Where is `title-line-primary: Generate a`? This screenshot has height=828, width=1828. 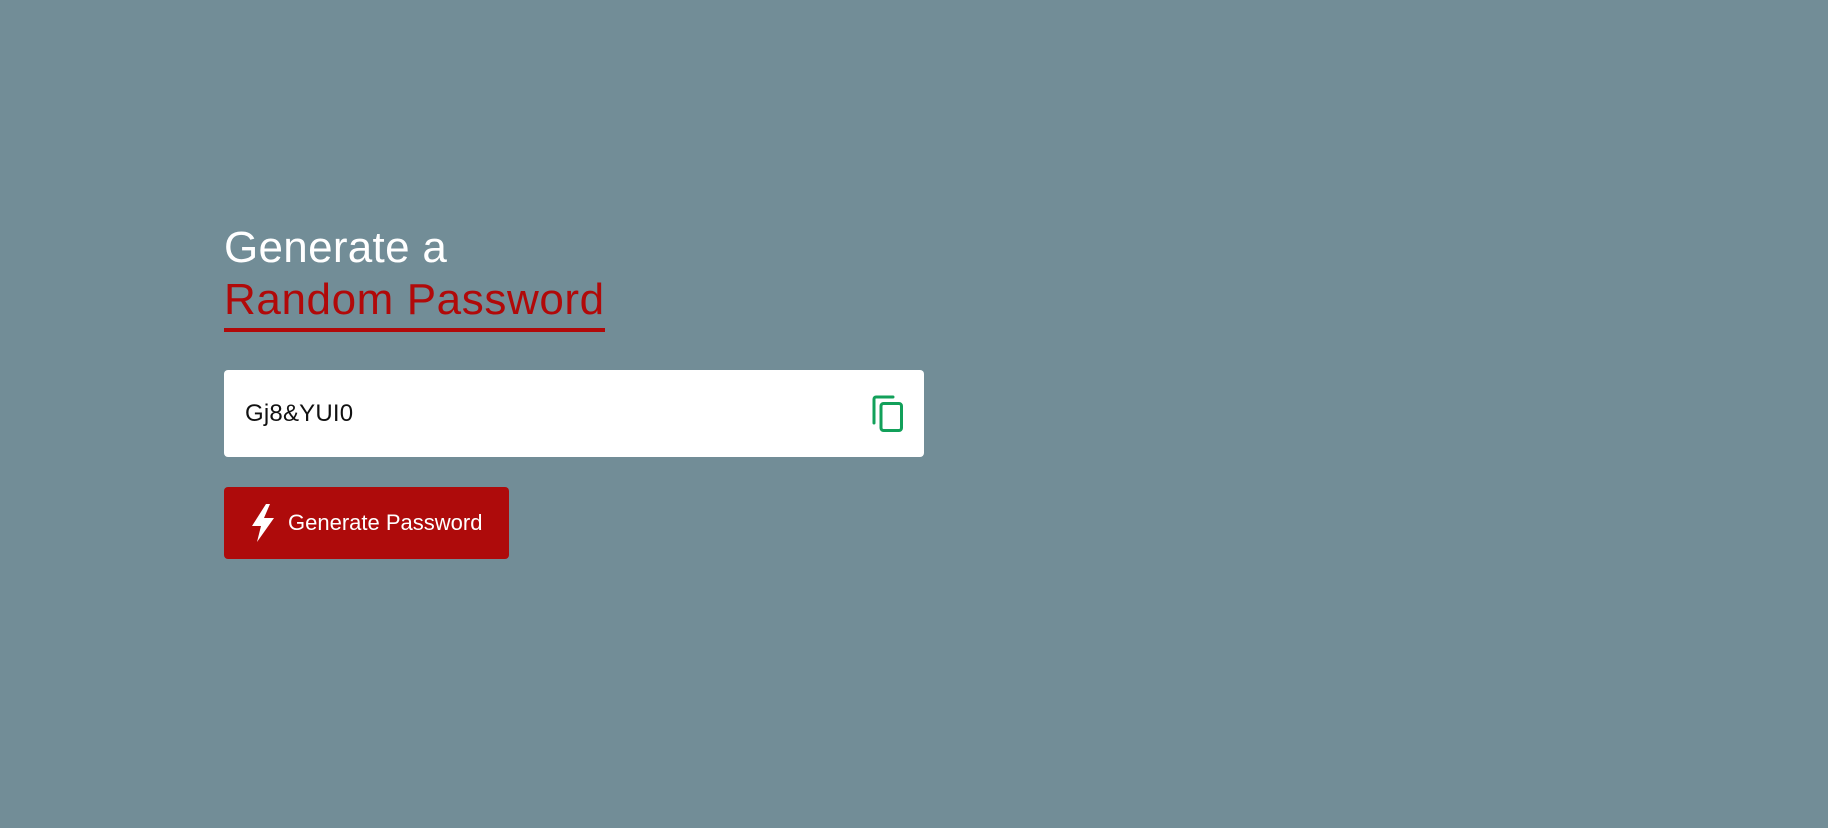
title-line-primary: Generate a is located at coordinates (336, 247).